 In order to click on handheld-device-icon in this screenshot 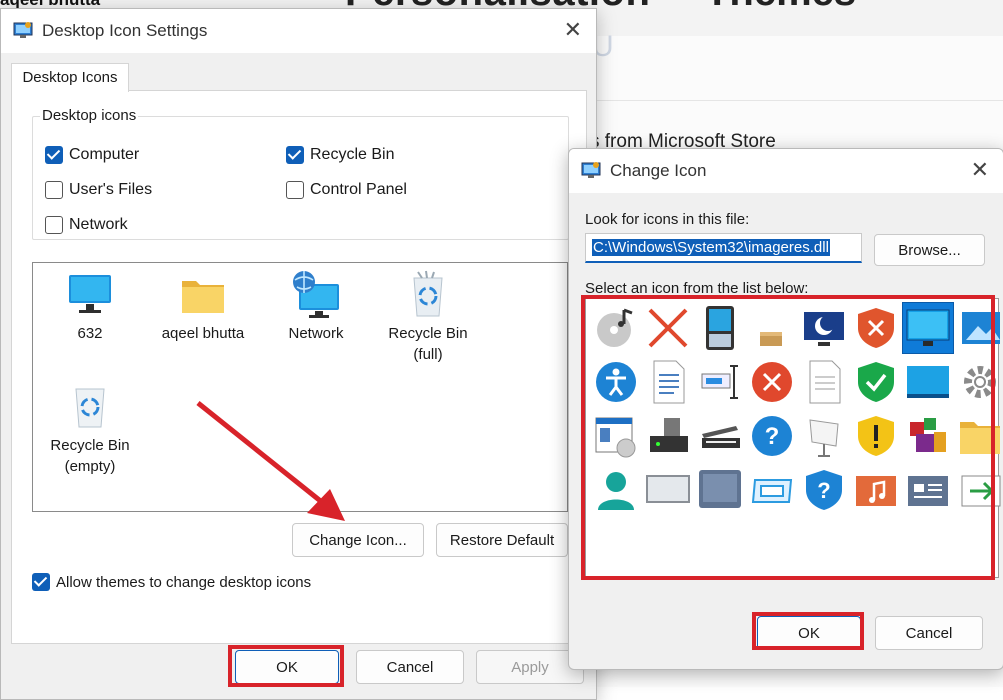, I will do `click(720, 328)`.